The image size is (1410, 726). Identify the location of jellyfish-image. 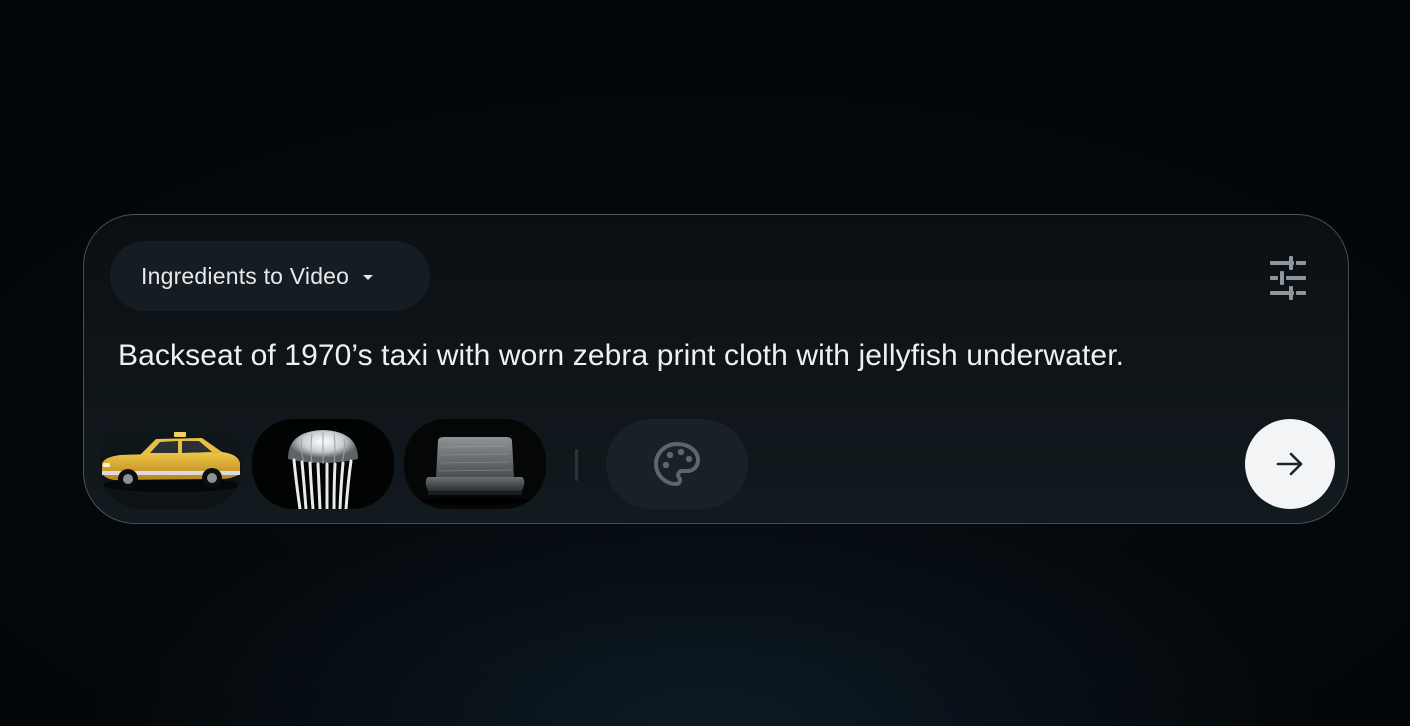
(323, 464).